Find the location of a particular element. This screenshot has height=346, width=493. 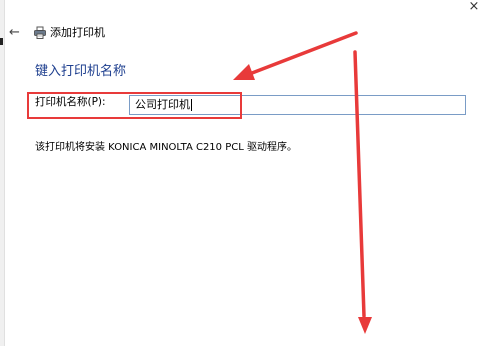

close-icon: × is located at coordinates (474, 7).